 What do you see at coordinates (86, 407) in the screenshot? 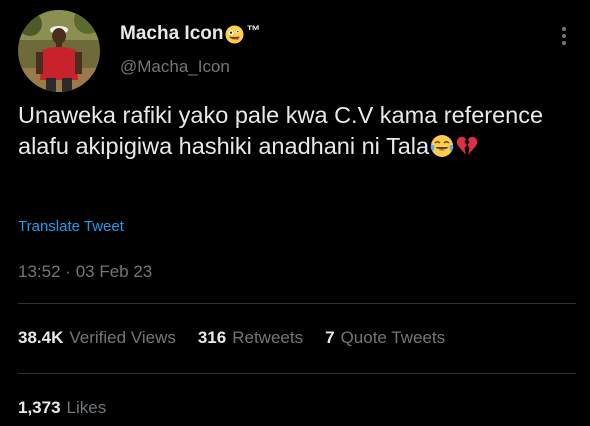
I see `likes-label: Likes` at bounding box center [86, 407].